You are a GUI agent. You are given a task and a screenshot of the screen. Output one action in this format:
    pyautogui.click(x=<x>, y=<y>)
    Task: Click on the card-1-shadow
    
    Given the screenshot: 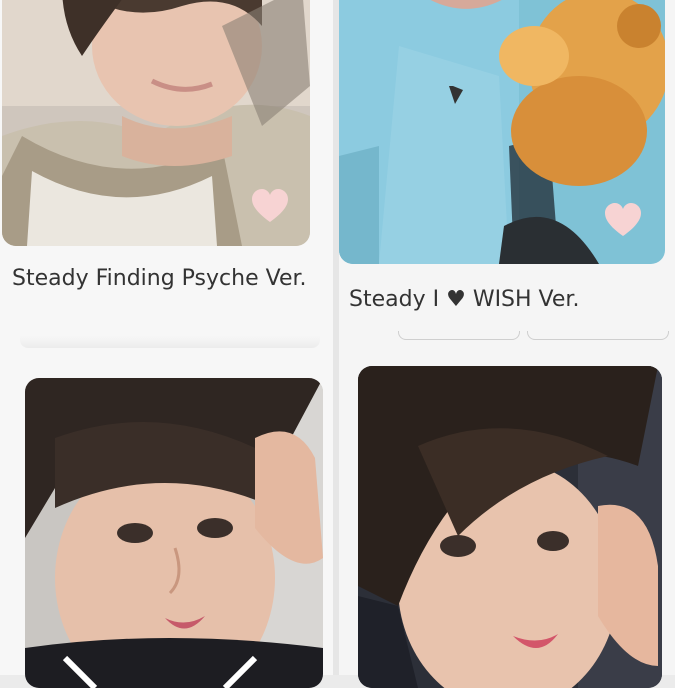 What is the action you would take?
    pyautogui.click(x=170, y=342)
    